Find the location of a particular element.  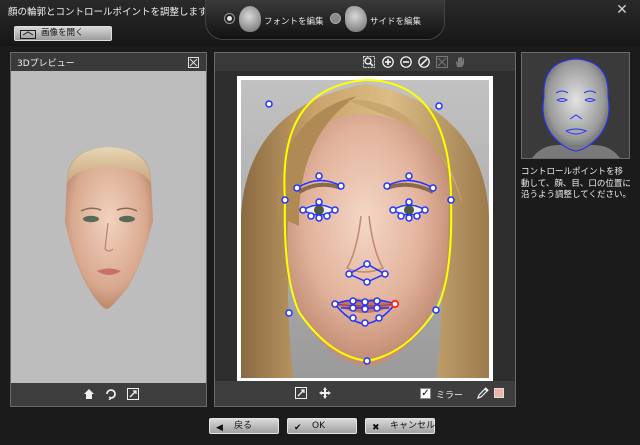

editor-toolbar is located at coordinates (365, 62).